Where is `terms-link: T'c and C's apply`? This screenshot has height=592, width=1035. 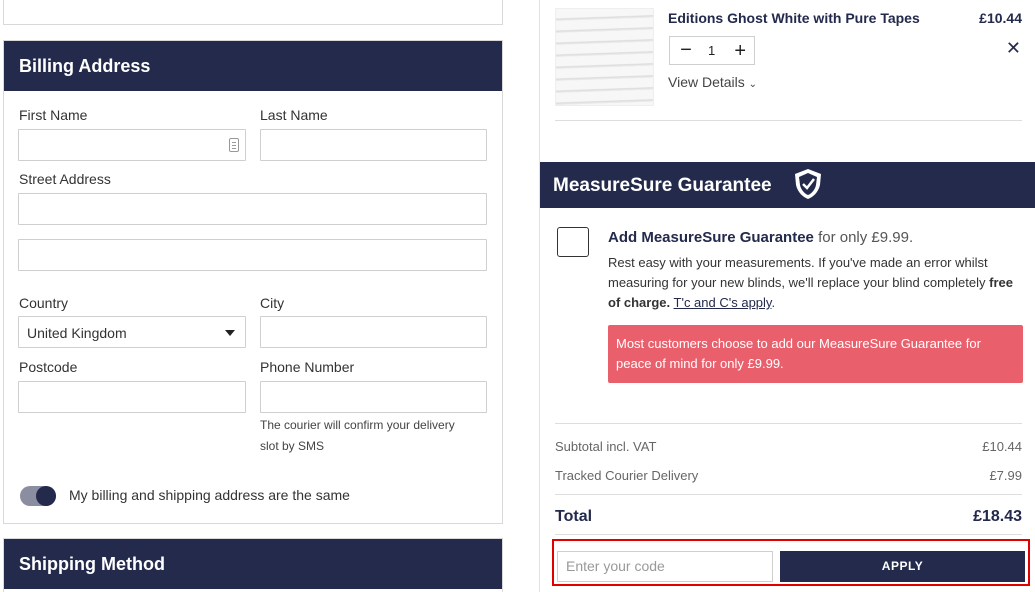
terms-link: T'c and C's apply is located at coordinates (723, 302).